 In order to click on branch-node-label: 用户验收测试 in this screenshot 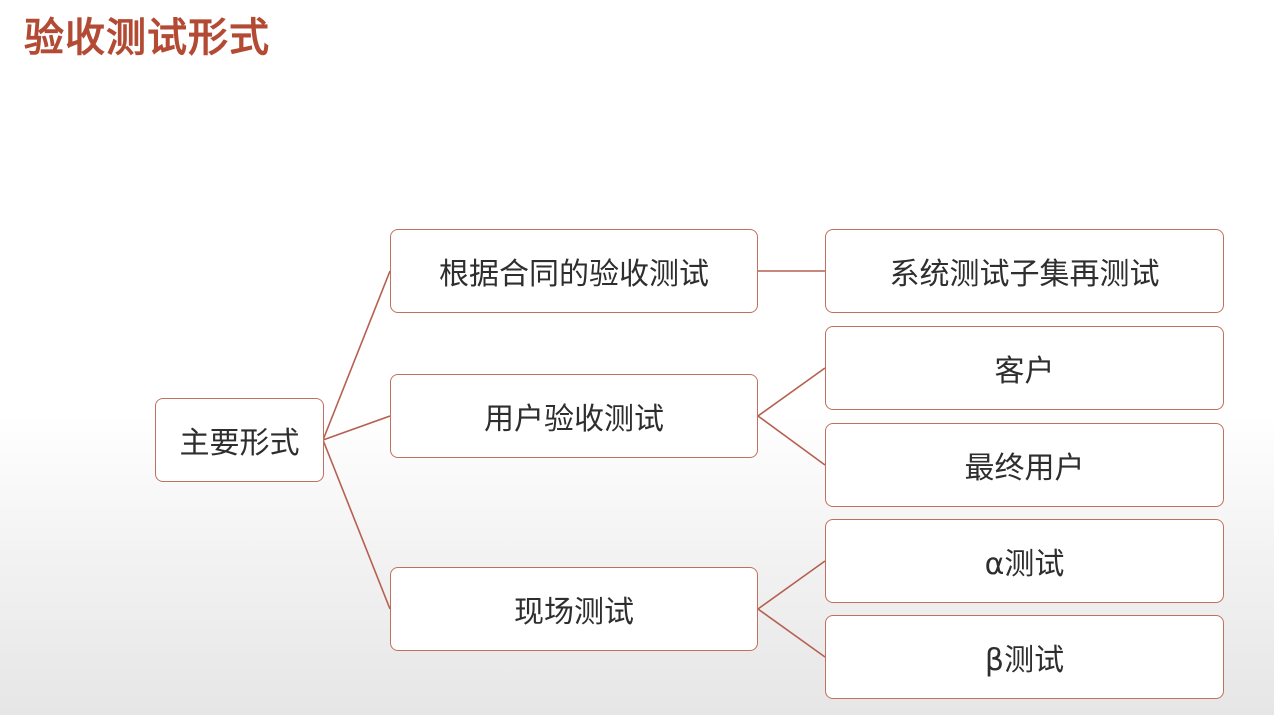, I will do `click(574, 419)`.